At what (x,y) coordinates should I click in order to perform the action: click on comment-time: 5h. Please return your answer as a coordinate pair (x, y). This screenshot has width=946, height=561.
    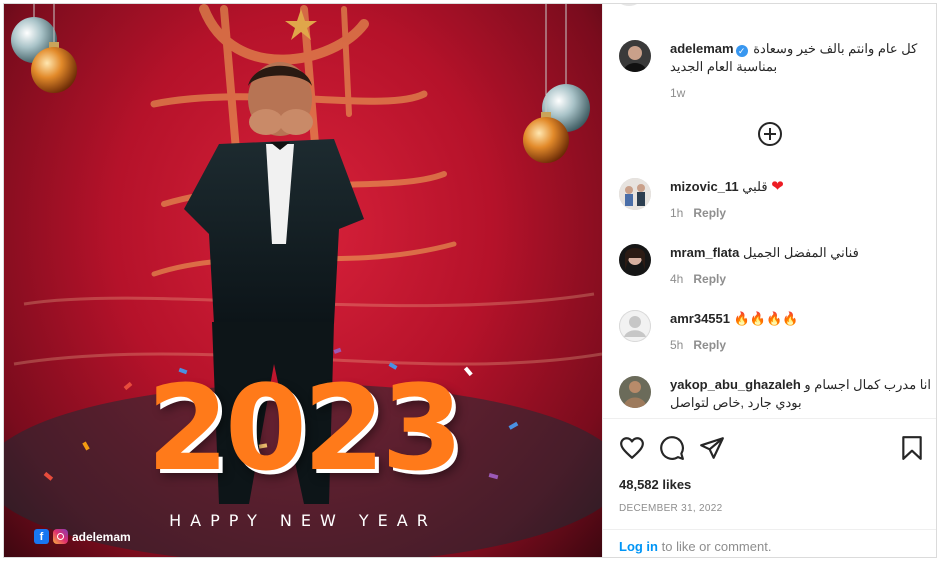
    Looking at the image, I should click on (676, 345).